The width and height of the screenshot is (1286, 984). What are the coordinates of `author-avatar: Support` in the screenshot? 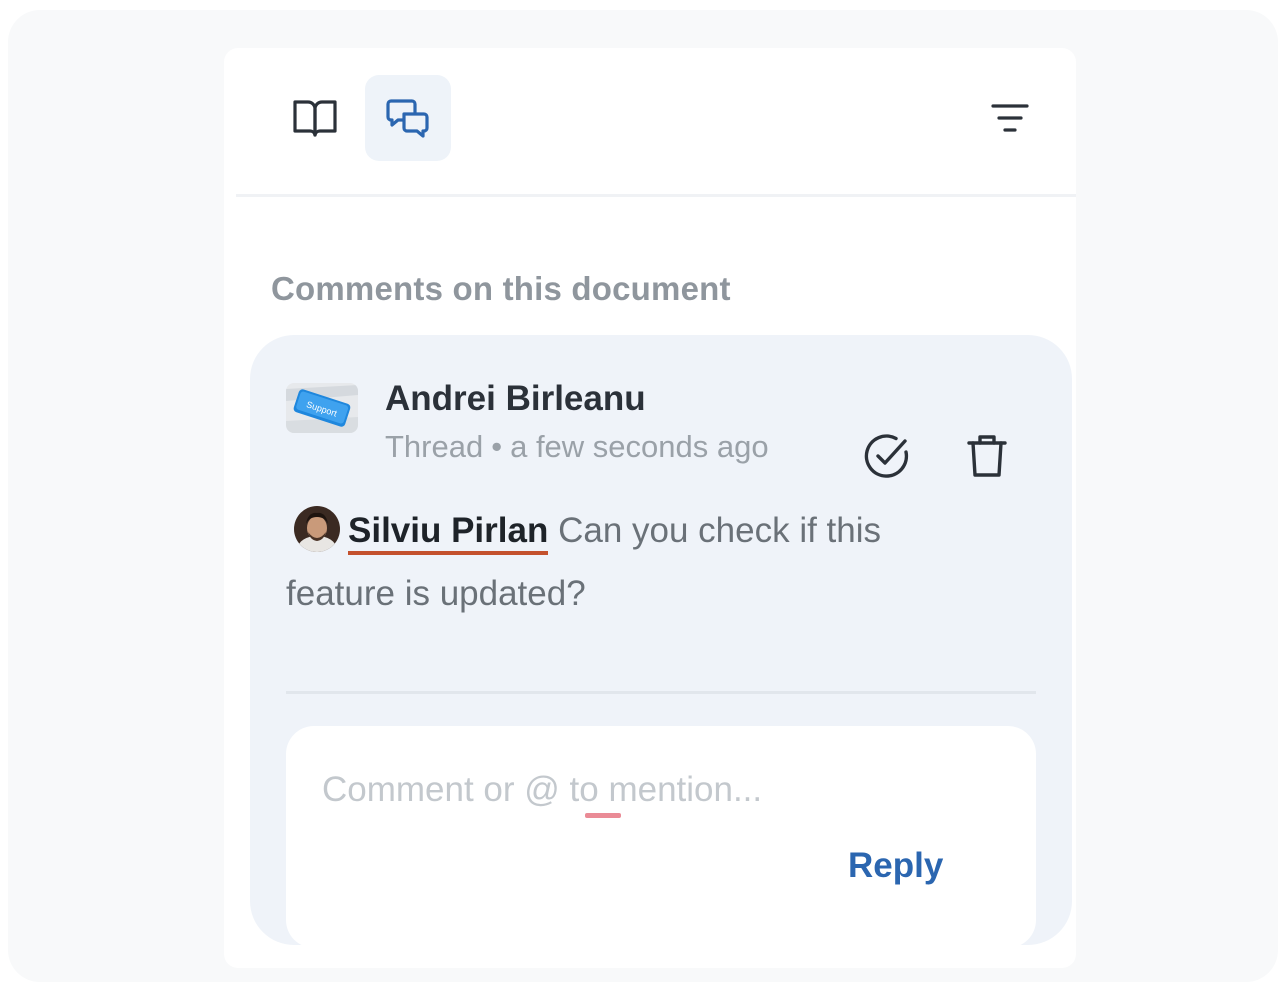 It's located at (322, 408).